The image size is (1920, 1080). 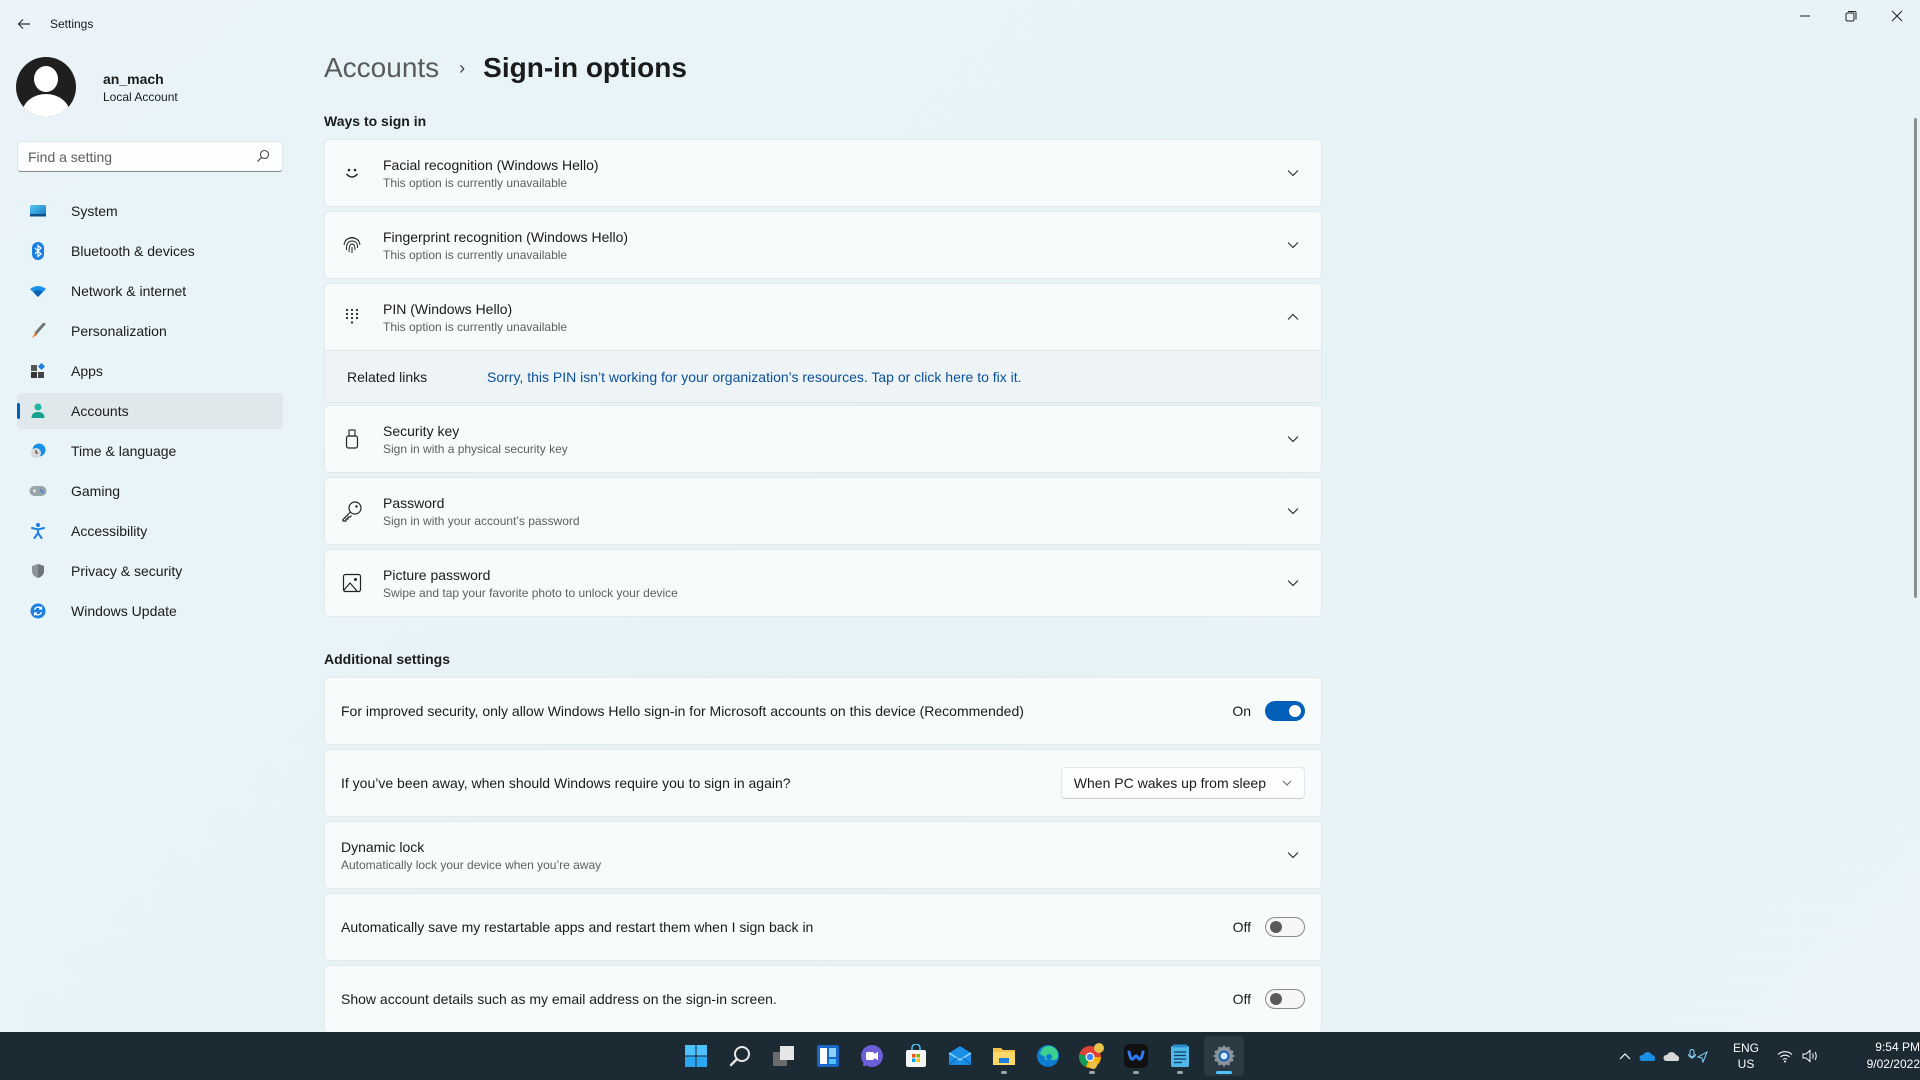 What do you see at coordinates (140, 96) in the screenshot?
I see `profile-account-type: Local Account` at bounding box center [140, 96].